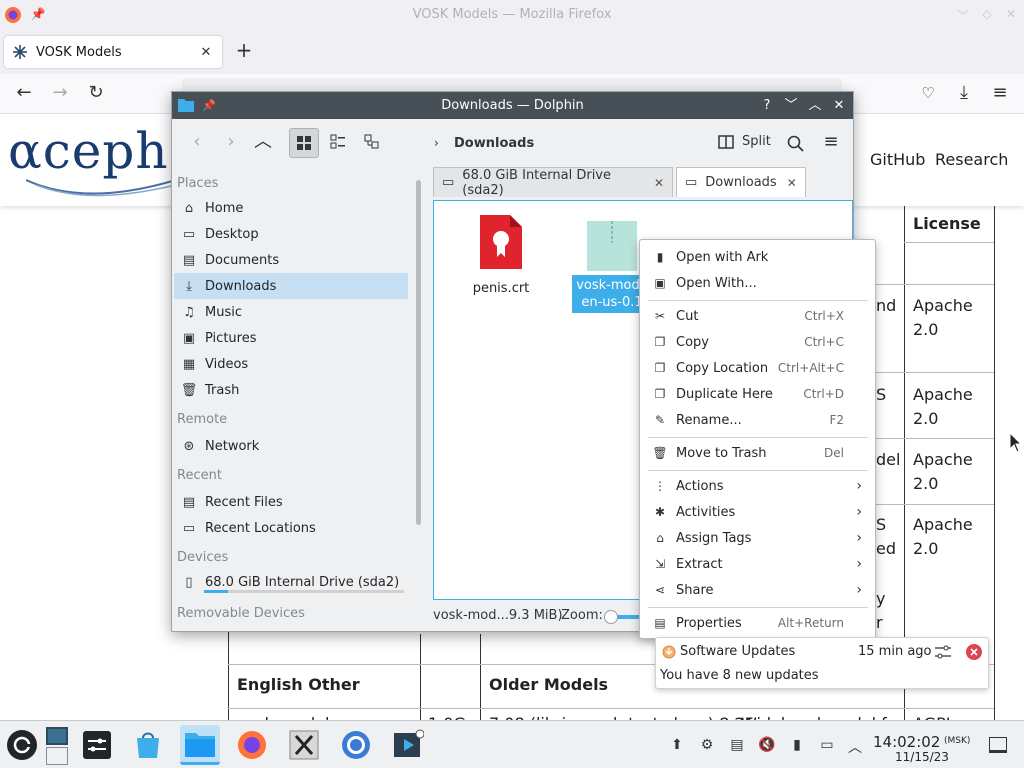 The width and height of the screenshot is (1024, 768). Describe the element at coordinates (624, 617) in the screenshot. I see `zoom-slider` at that location.